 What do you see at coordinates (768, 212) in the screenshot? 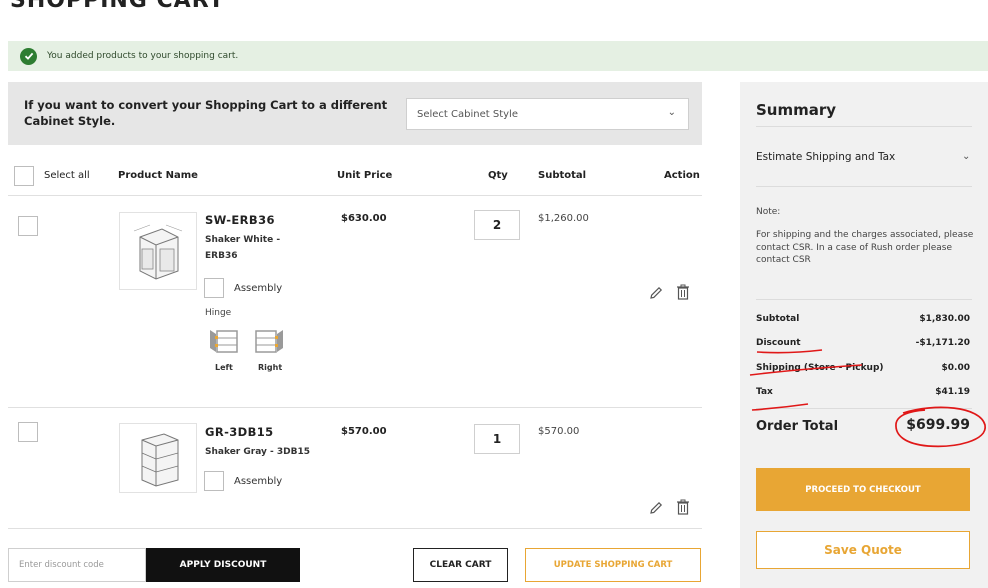
I see `note-heading: Note:` at bounding box center [768, 212].